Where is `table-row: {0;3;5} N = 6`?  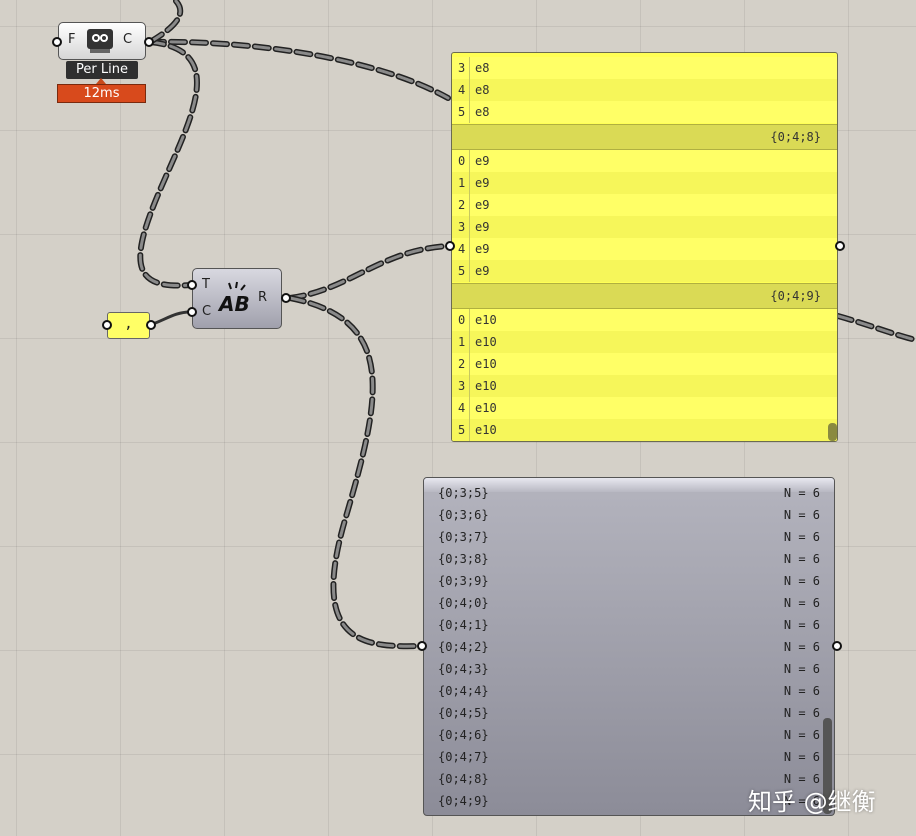
table-row: {0;3;5} N = 6 is located at coordinates (629, 493).